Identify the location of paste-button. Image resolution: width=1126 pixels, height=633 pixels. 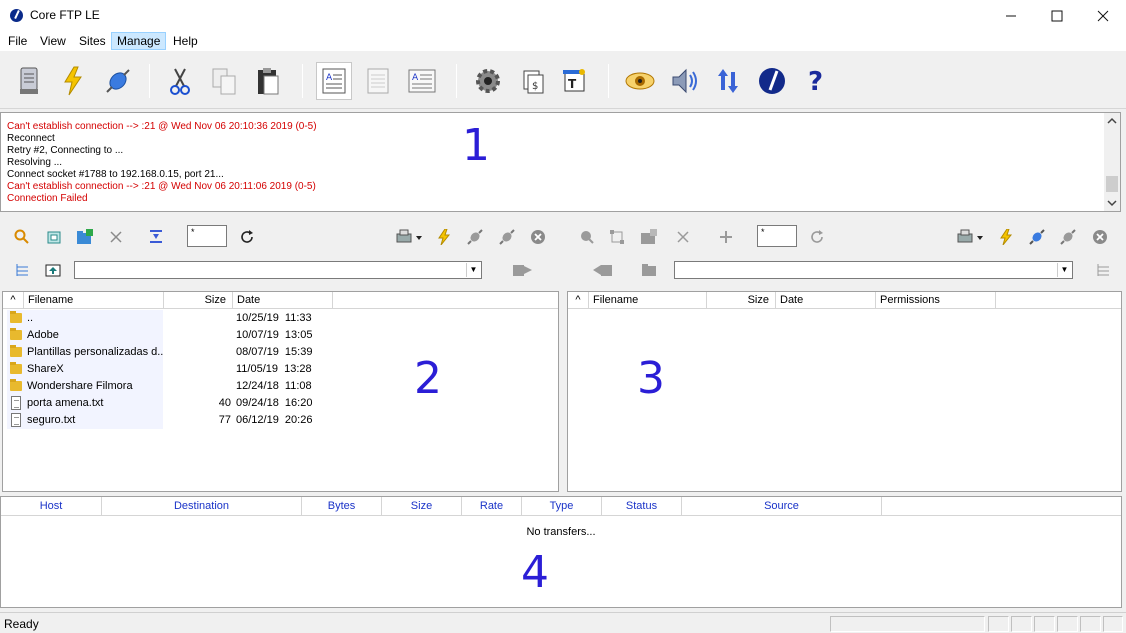
(268, 81).